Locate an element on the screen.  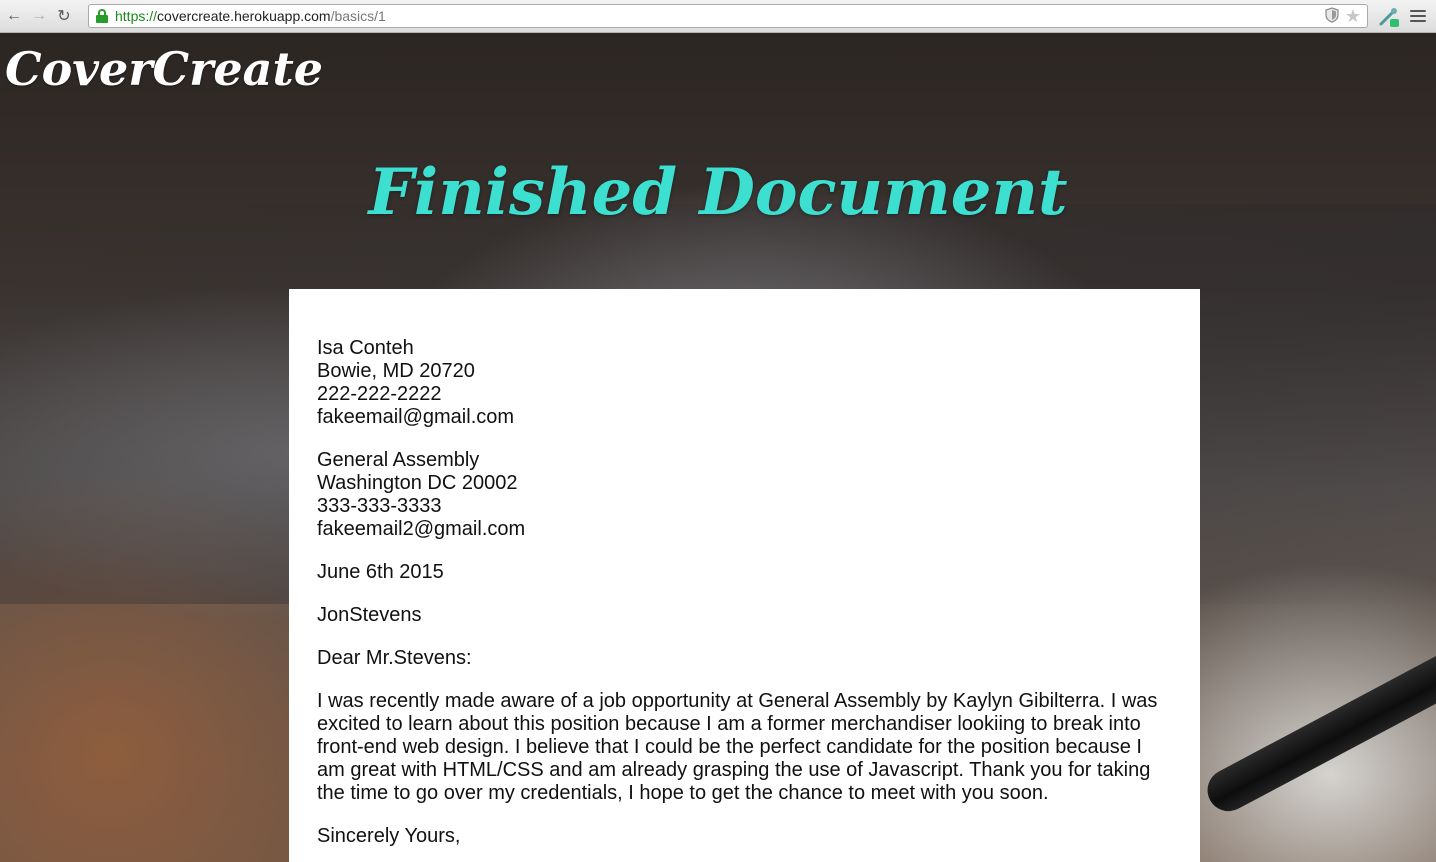
sender-name: Isa Conteh is located at coordinates (365, 348).